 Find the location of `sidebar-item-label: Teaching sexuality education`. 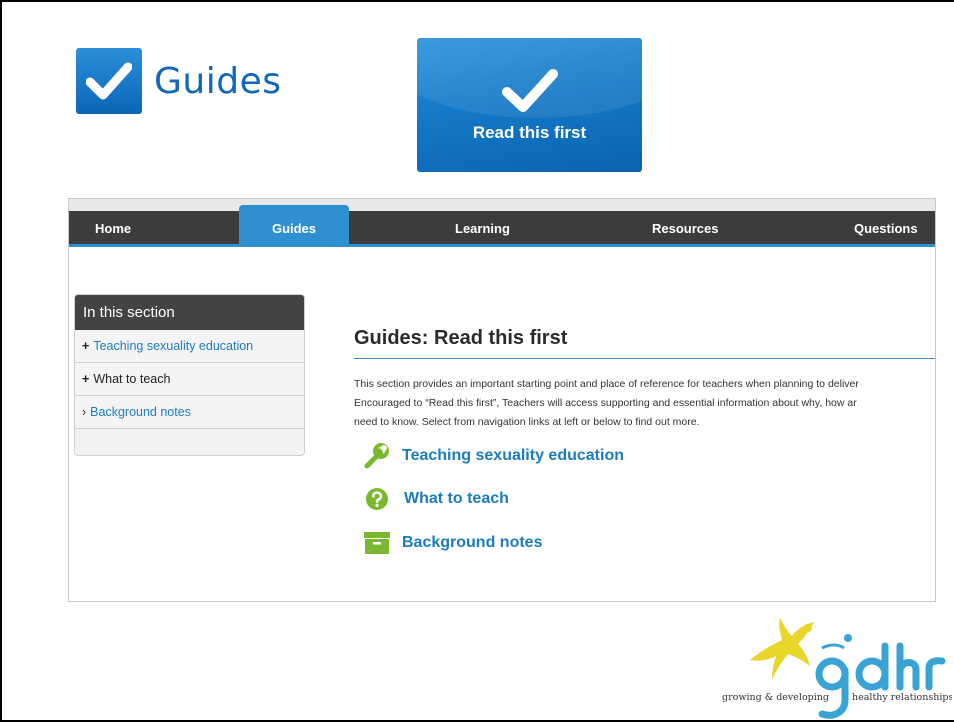

sidebar-item-label: Teaching sexuality education is located at coordinates (173, 346).